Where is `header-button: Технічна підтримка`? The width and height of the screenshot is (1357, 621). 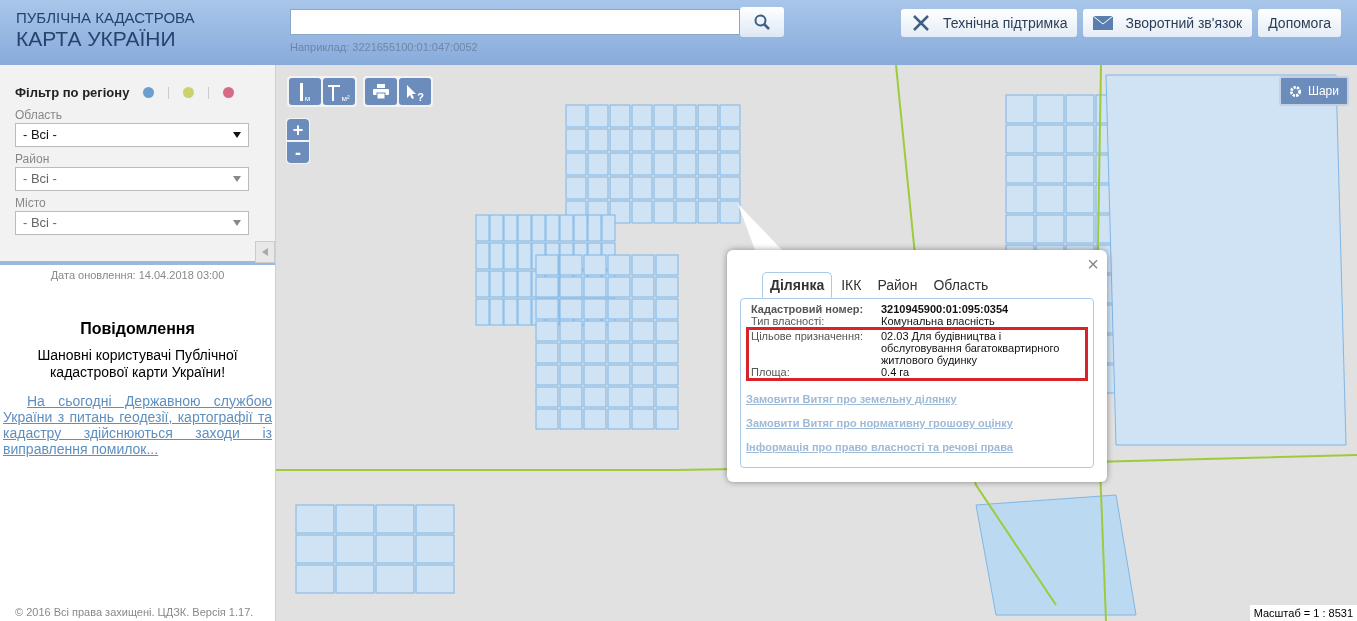 header-button: Технічна підтримка is located at coordinates (989, 23).